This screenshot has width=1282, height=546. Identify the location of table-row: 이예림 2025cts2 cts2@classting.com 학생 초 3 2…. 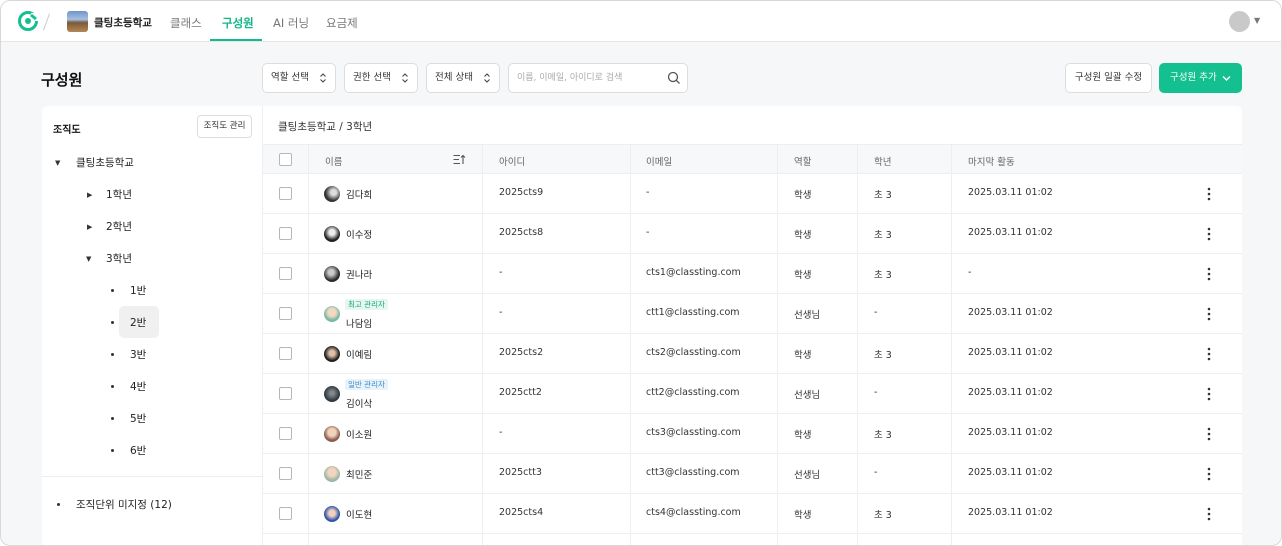
(752, 354).